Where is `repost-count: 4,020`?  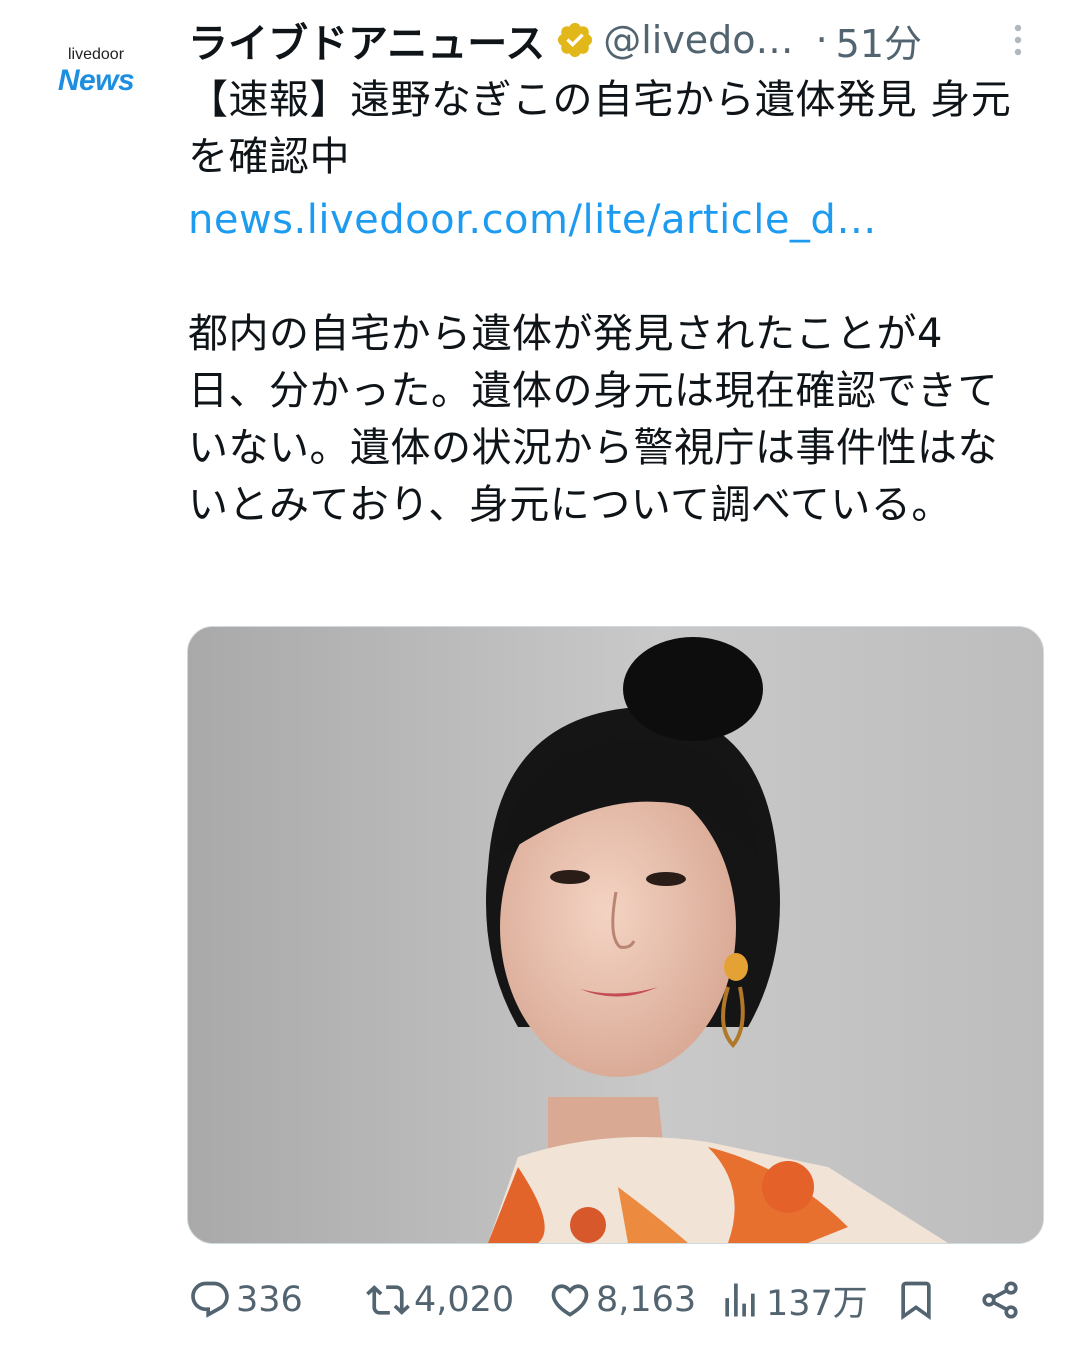
repost-count: 4,020 is located at coordinates (464, 1300).